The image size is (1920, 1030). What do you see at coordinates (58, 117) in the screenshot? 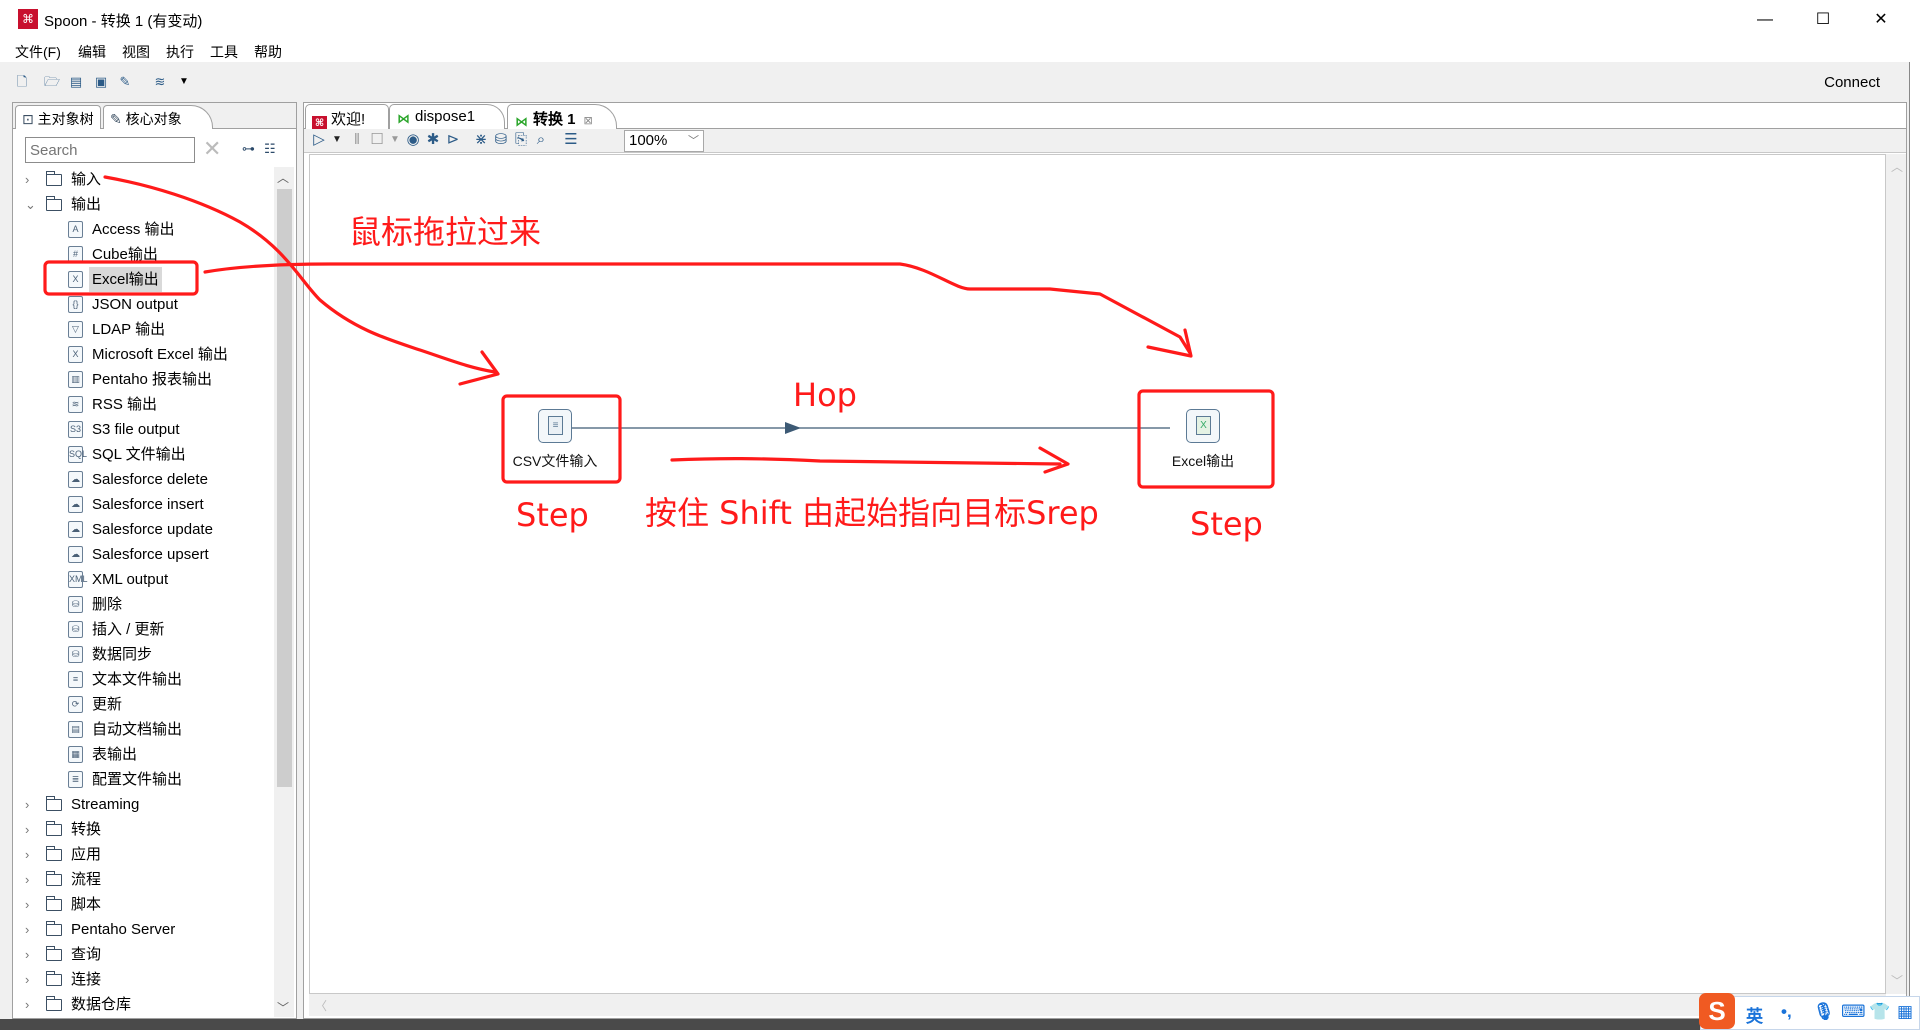
I see `tab-main-object-tree: ⊡ 主对象树` at bounding box center [58, 117].